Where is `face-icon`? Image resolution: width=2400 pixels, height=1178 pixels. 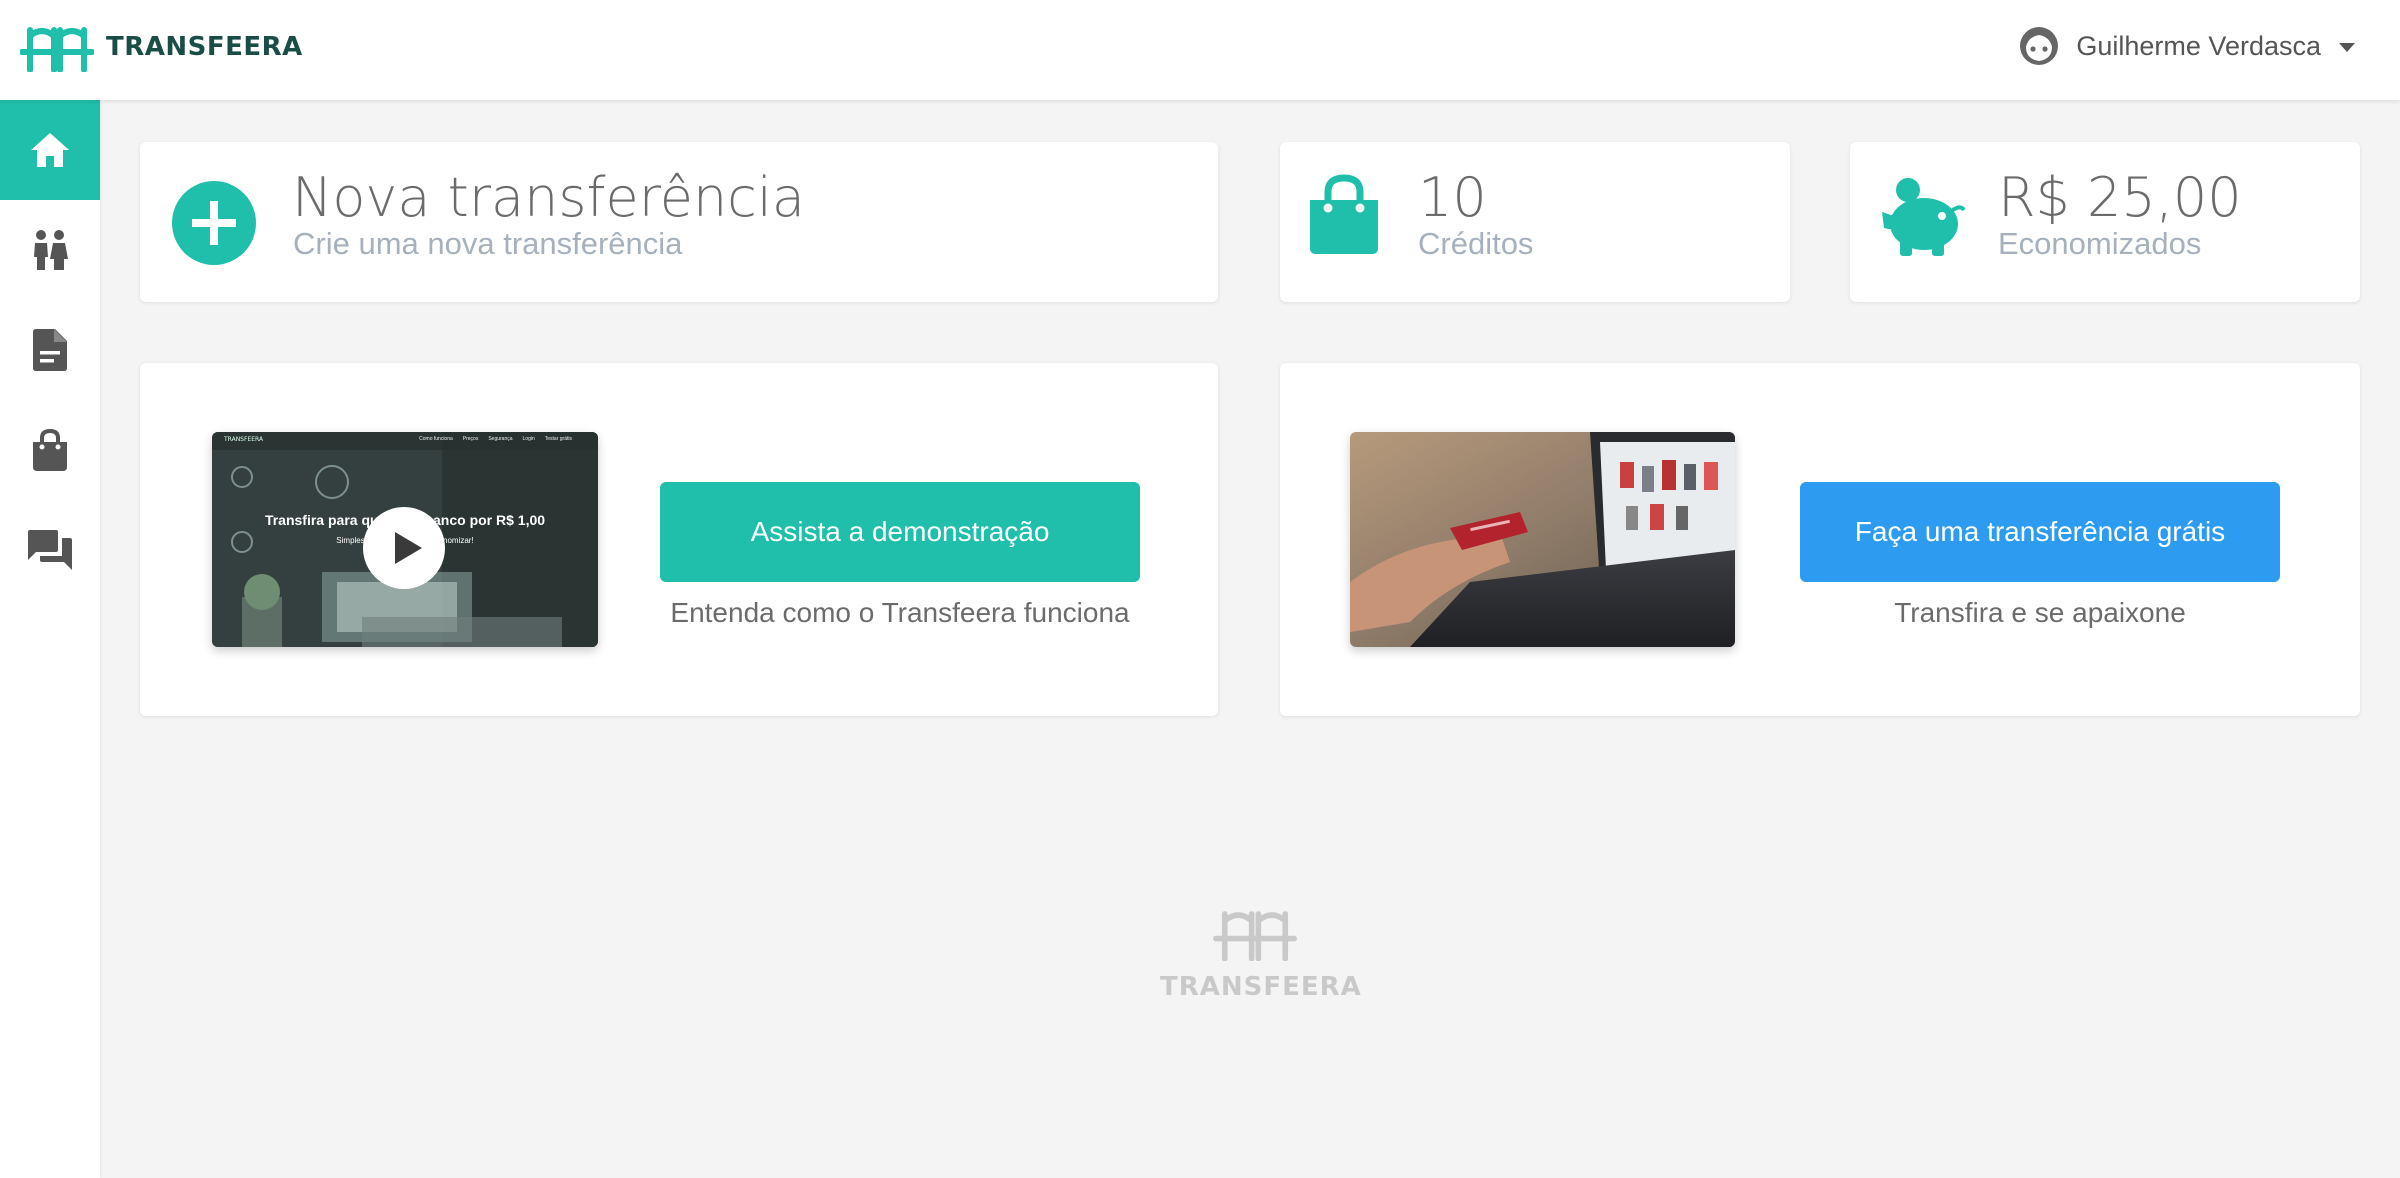 face-icon is located at coordinates (2039, 46).